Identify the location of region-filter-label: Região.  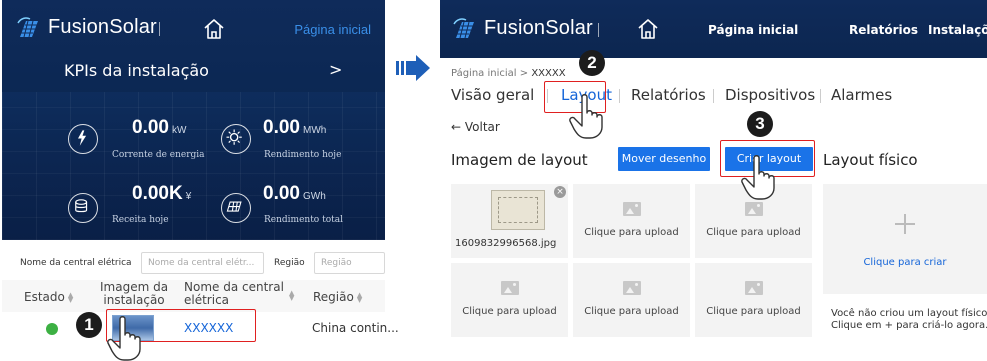
(289, 263).